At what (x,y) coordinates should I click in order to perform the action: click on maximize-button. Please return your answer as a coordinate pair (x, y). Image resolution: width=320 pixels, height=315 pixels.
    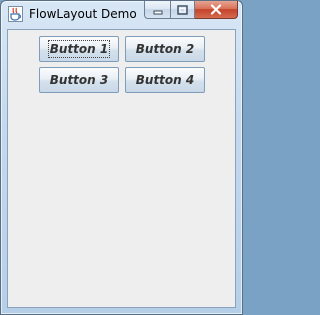
    Looking at the image, I should click on (182, 10).